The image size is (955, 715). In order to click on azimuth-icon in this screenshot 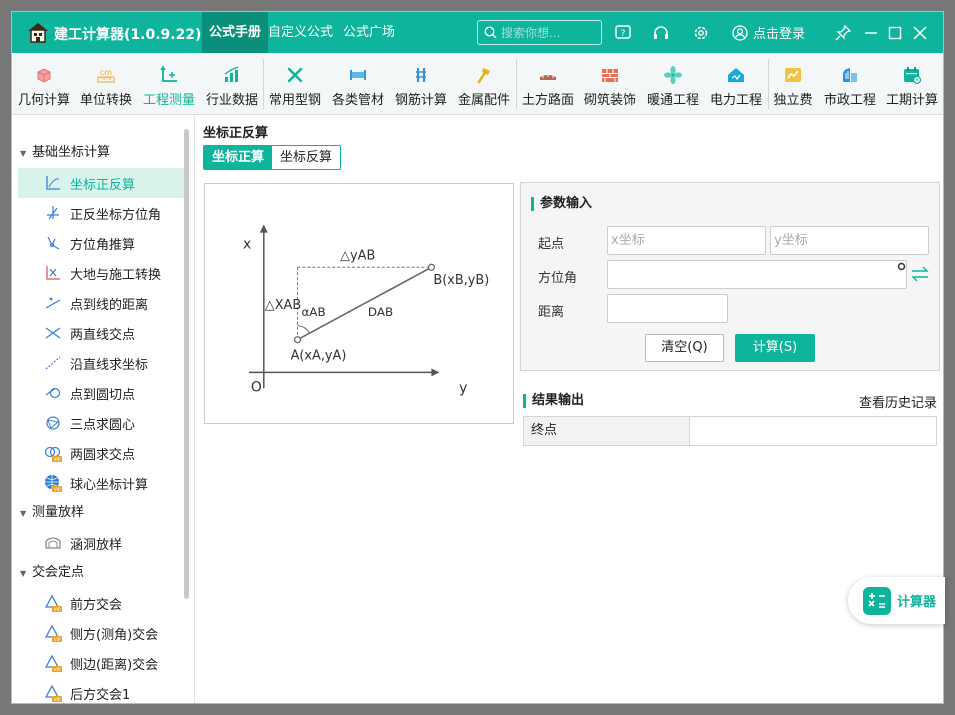, I will do `click(53, 213)`.